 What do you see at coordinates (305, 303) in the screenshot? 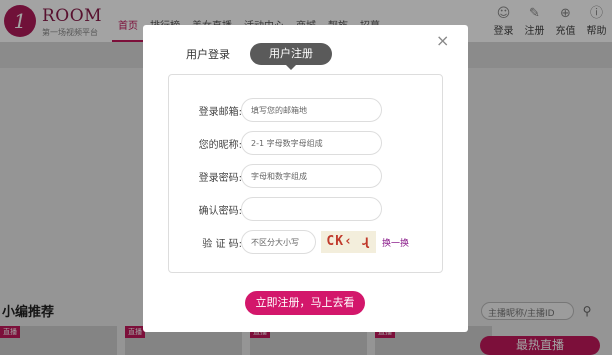
I see `submit-register-button: 立即注册，马上去看` at bounding box center [305, 303].